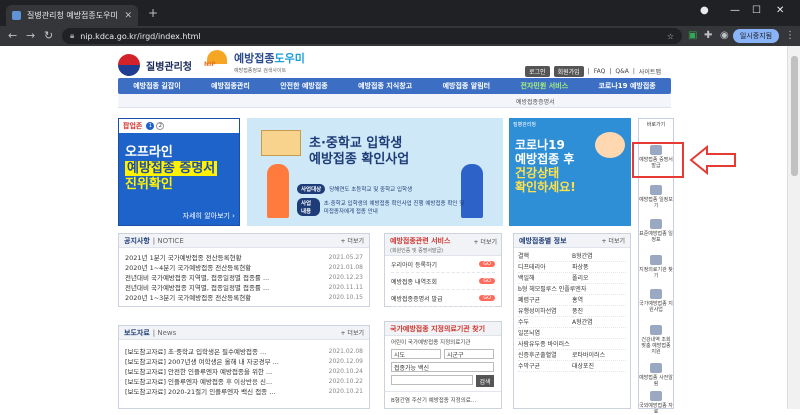 The image size is (800, 415). What do you see at coordinates (656, 396) in the screenshot?
I see `globe-icon` at bounding box center [656, 396].